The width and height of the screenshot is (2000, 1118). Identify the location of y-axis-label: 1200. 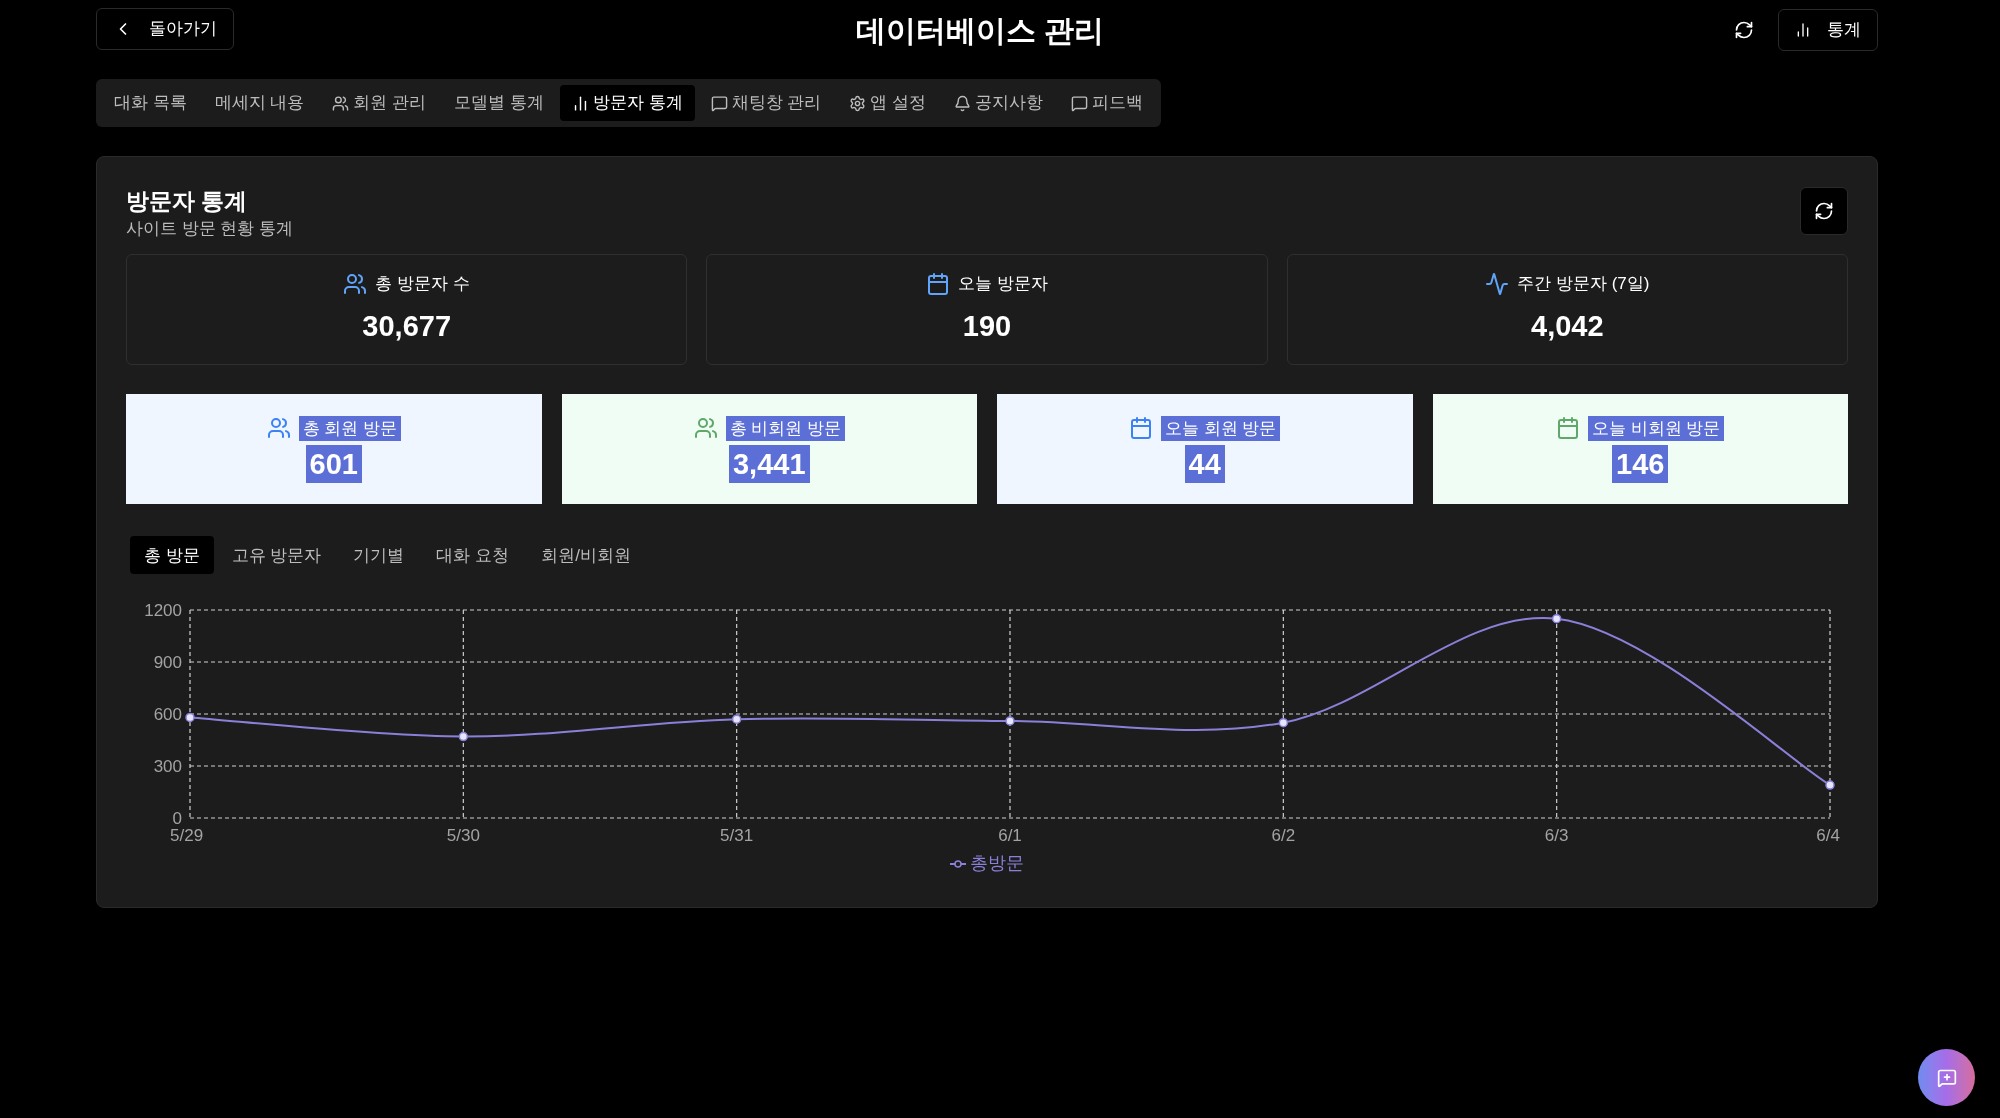
(163, 611).